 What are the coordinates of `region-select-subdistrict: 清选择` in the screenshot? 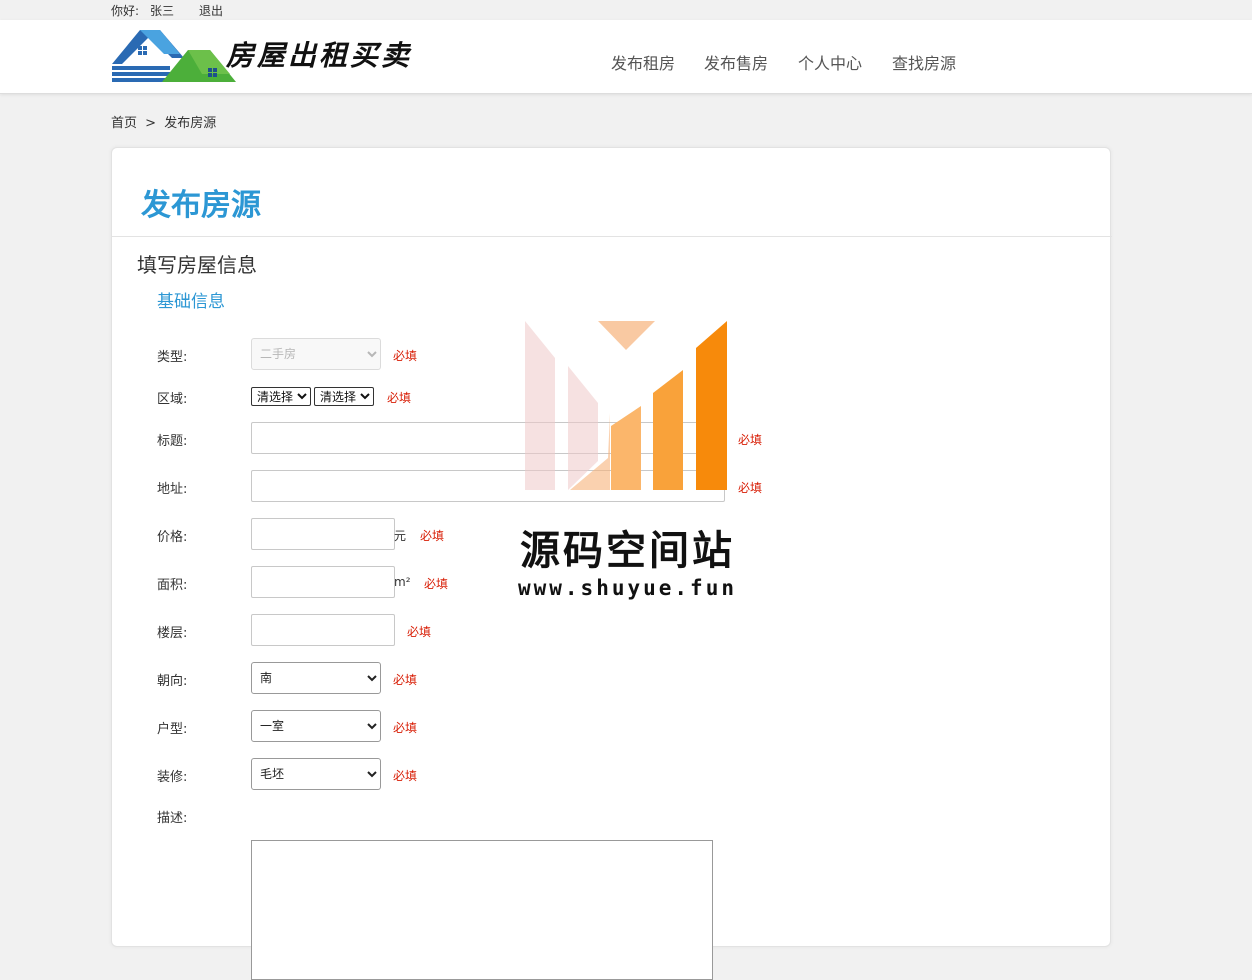 It's located at (344, 396).